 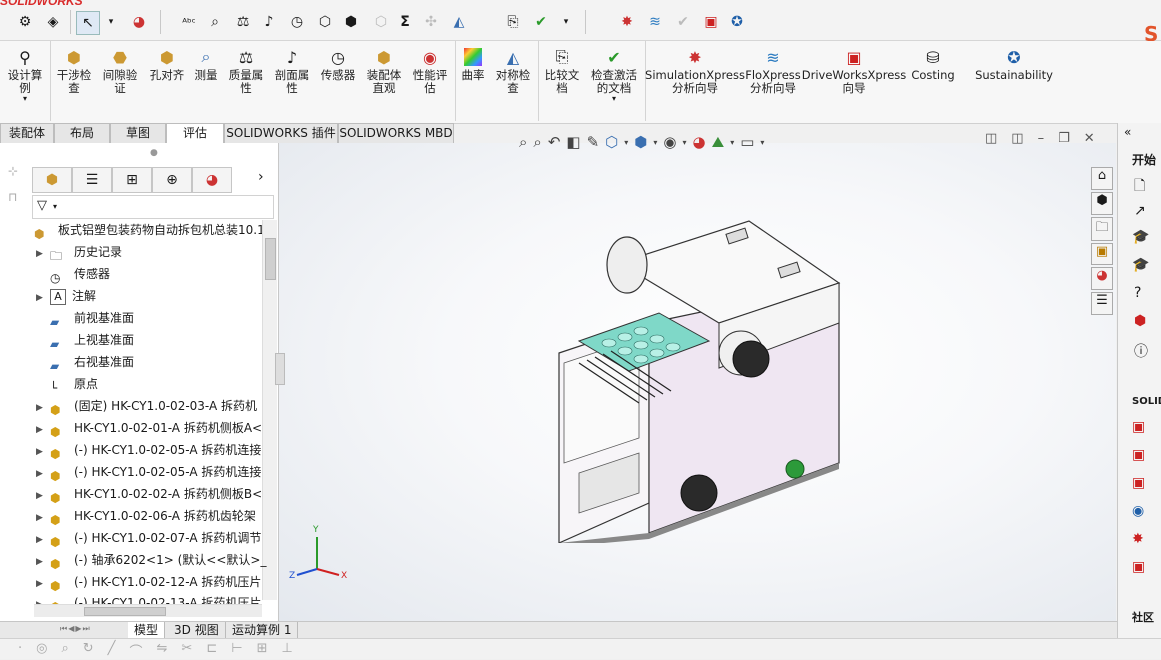 What do you see at coordinates (351, 22) in the screenshot?
I see `box-check-icon: ⬢` at bounding box center [351, 22].